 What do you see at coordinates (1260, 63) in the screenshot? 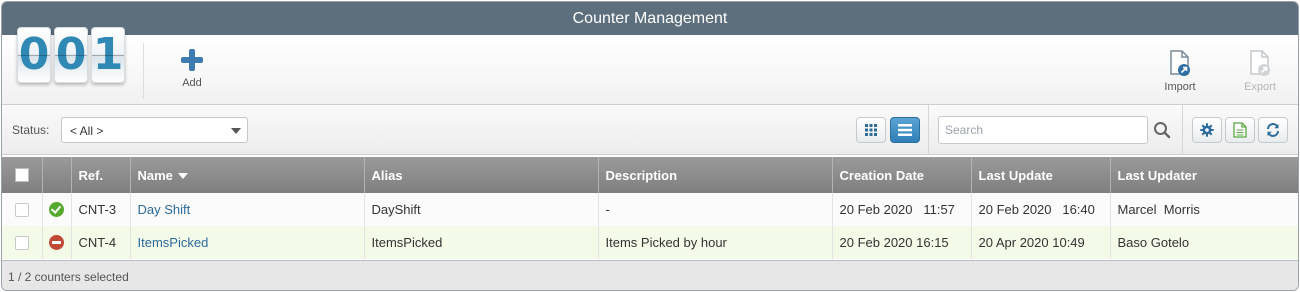
I see `export-icon` at bounding box center [1260, 63].